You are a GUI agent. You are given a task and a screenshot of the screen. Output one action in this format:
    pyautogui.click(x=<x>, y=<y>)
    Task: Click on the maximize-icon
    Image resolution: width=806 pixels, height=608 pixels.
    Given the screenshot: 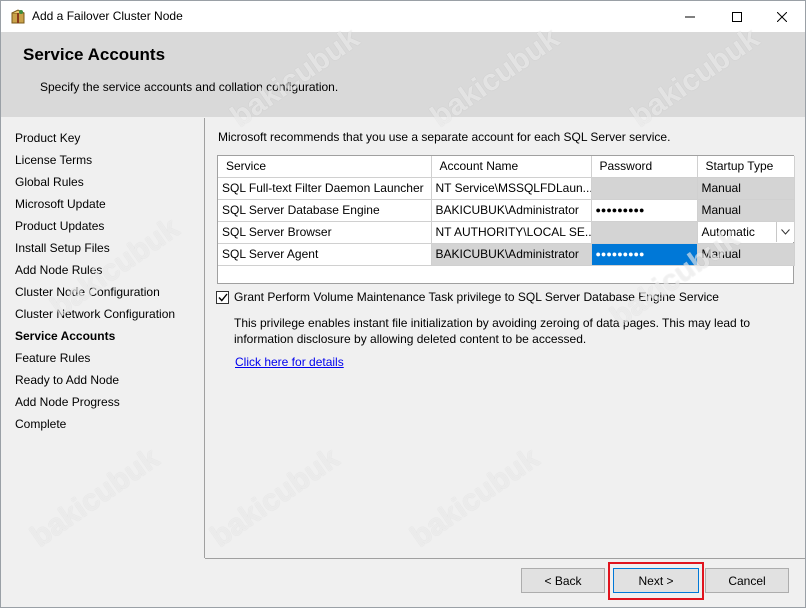 What is the action you would take?
    pyautogui.click(x=737, y=16)
    